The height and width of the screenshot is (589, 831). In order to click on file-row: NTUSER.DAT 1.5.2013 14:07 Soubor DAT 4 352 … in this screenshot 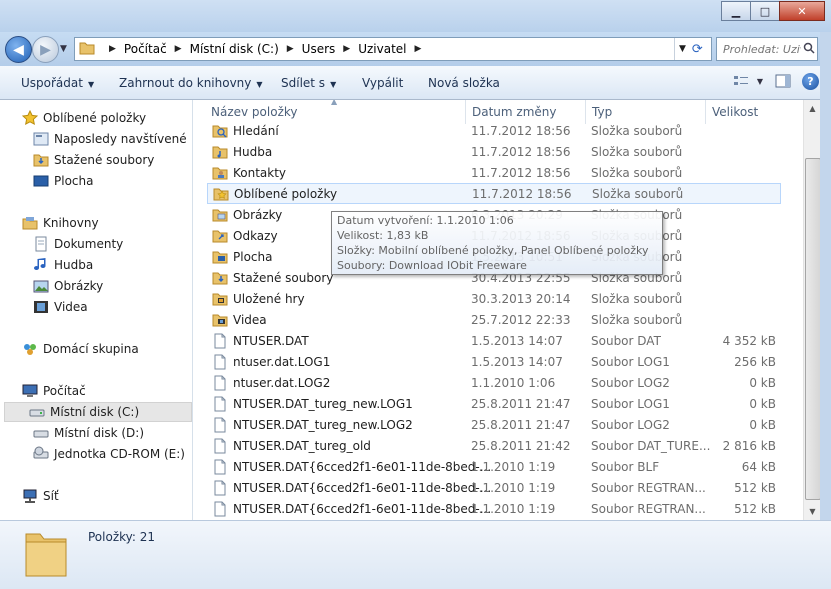, I will do `click(494, 340)`.